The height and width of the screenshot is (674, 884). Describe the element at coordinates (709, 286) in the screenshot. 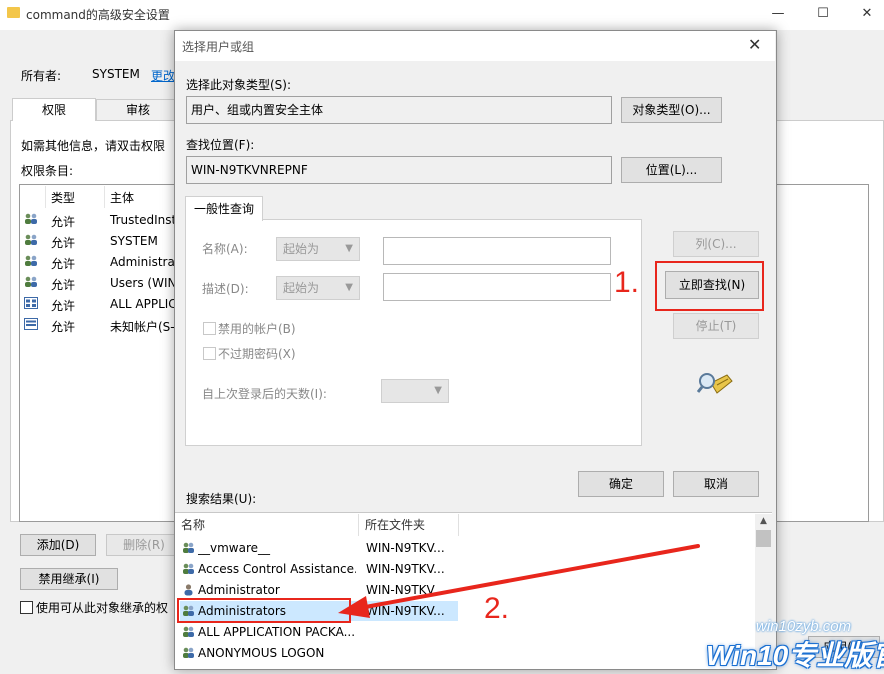

I see `highlight-find-now` at that location.